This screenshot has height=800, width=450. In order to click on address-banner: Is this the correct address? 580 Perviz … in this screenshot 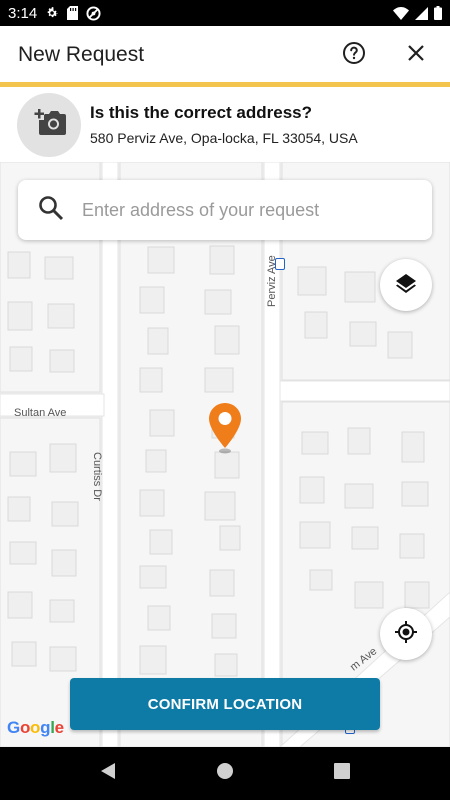, I will do `click(225, 124)`.